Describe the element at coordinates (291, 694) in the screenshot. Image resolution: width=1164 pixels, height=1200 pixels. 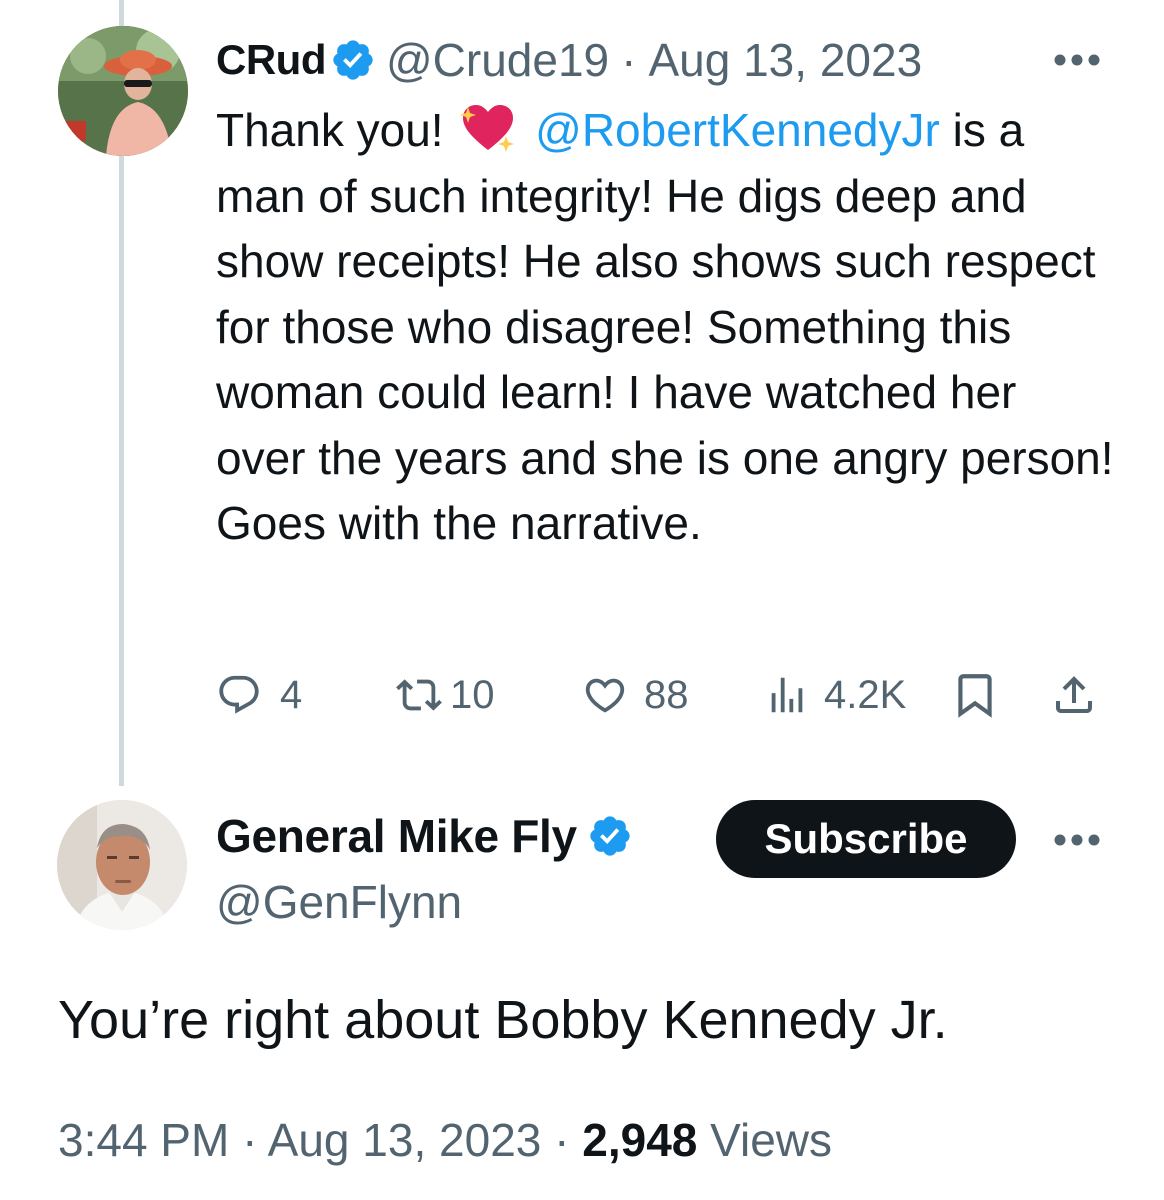
I see `reply-count: 4` at that location.